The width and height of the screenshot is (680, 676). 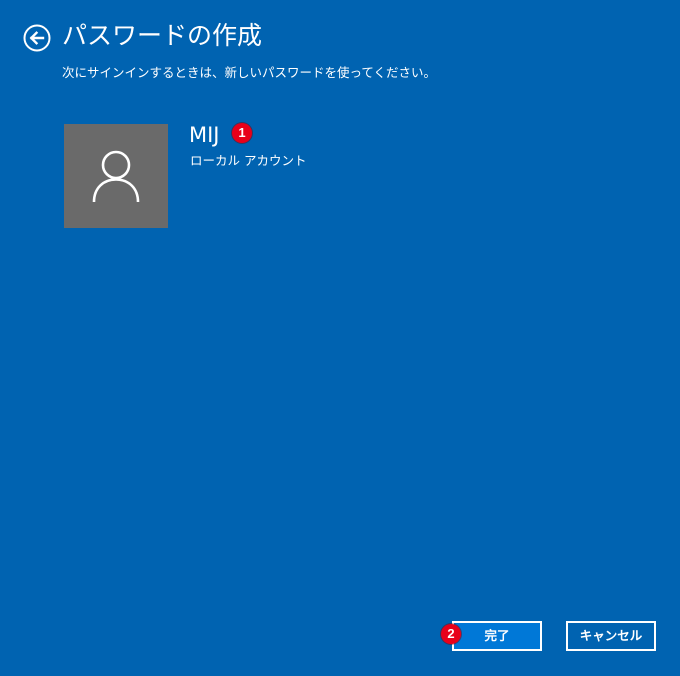 I want to click on avatar, so click(x=116, y=176).